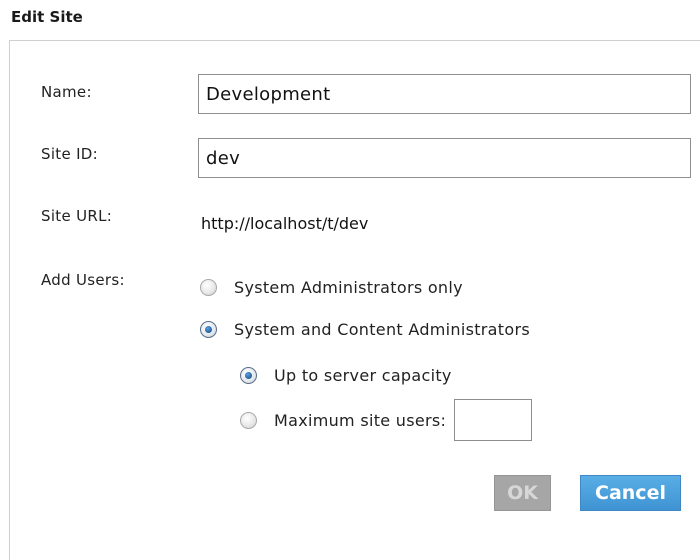 The width and height of the screenshot is (700, 560). Describe the element at coordinates (69, 154) in the screenshot. I see `site-id-label: Site ID:` at that location.